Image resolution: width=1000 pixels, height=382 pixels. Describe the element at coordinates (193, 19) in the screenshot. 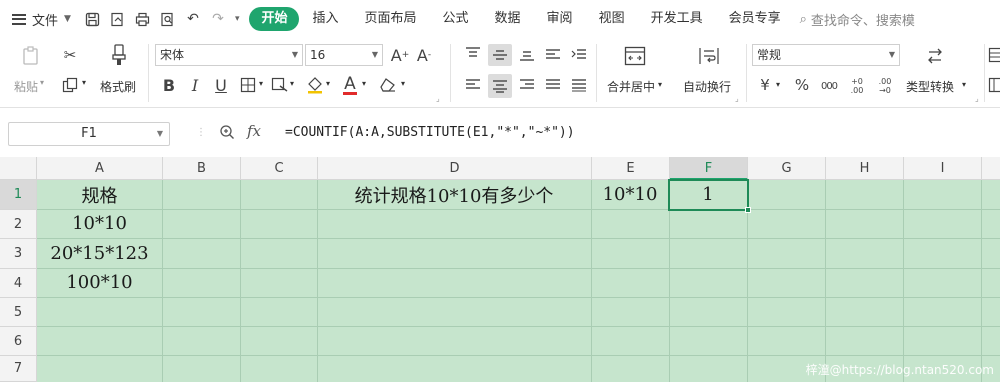

I see `undo-icon: ↶` at that location.